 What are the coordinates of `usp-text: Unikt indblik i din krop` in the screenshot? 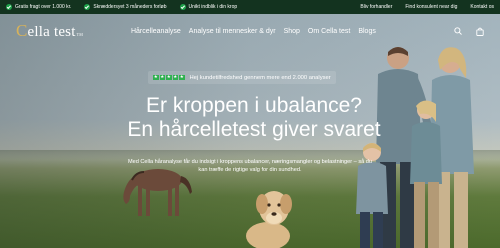 It's located at (213, 7).